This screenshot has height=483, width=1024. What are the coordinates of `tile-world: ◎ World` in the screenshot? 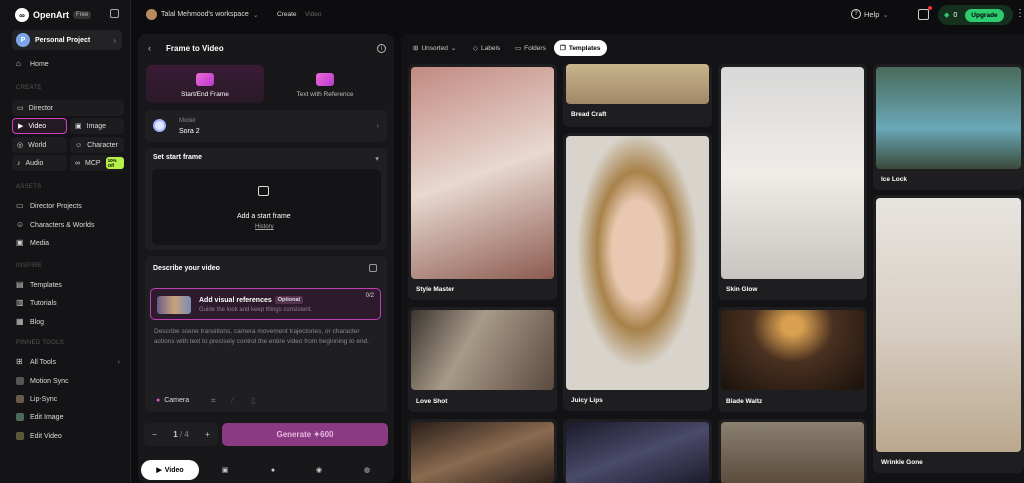 It's located at (39, 145).